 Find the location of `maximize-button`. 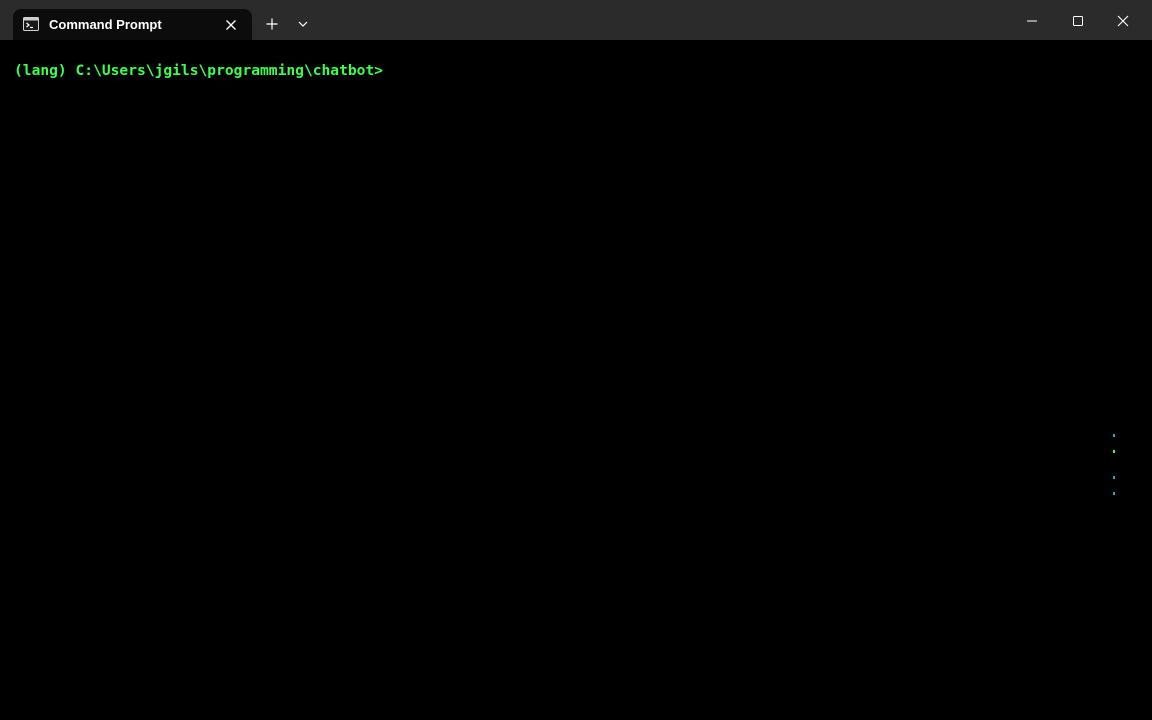

maximize-button is located at coordinates (1078, 21).